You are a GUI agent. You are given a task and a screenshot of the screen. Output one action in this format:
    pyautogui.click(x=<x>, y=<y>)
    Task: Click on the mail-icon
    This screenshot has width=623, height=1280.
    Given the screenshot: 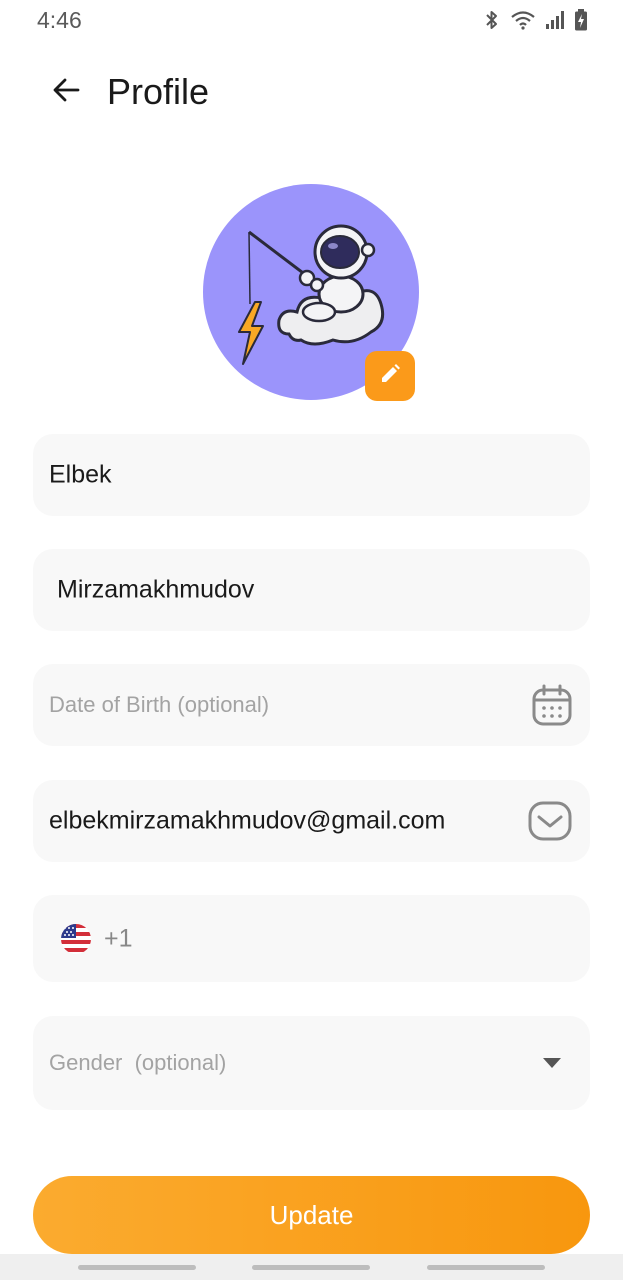 What is the action you would take?
    pyautogui.click(x=550, y=821)
    